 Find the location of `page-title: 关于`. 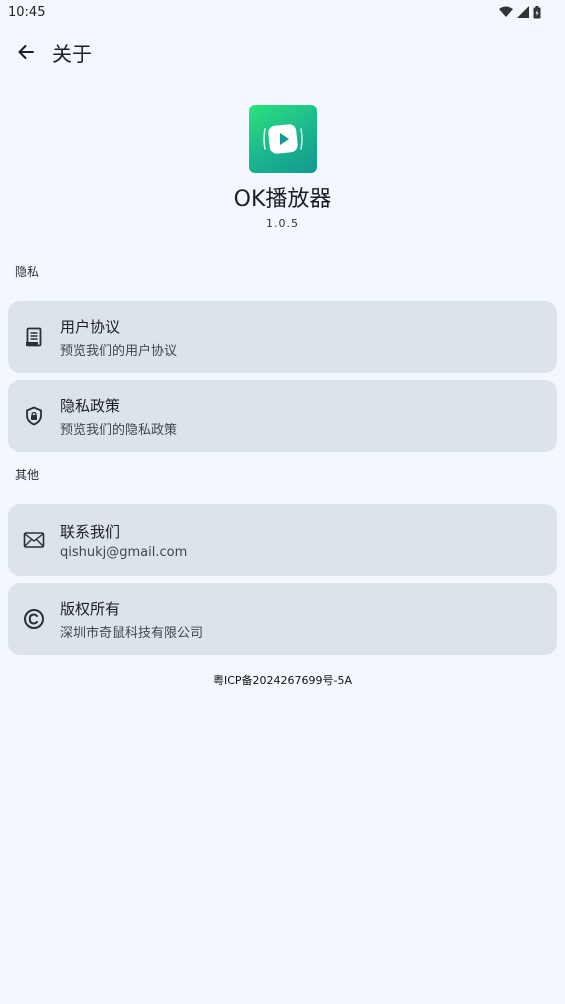

page-title: 关于 is located at coordinates (72, 53).